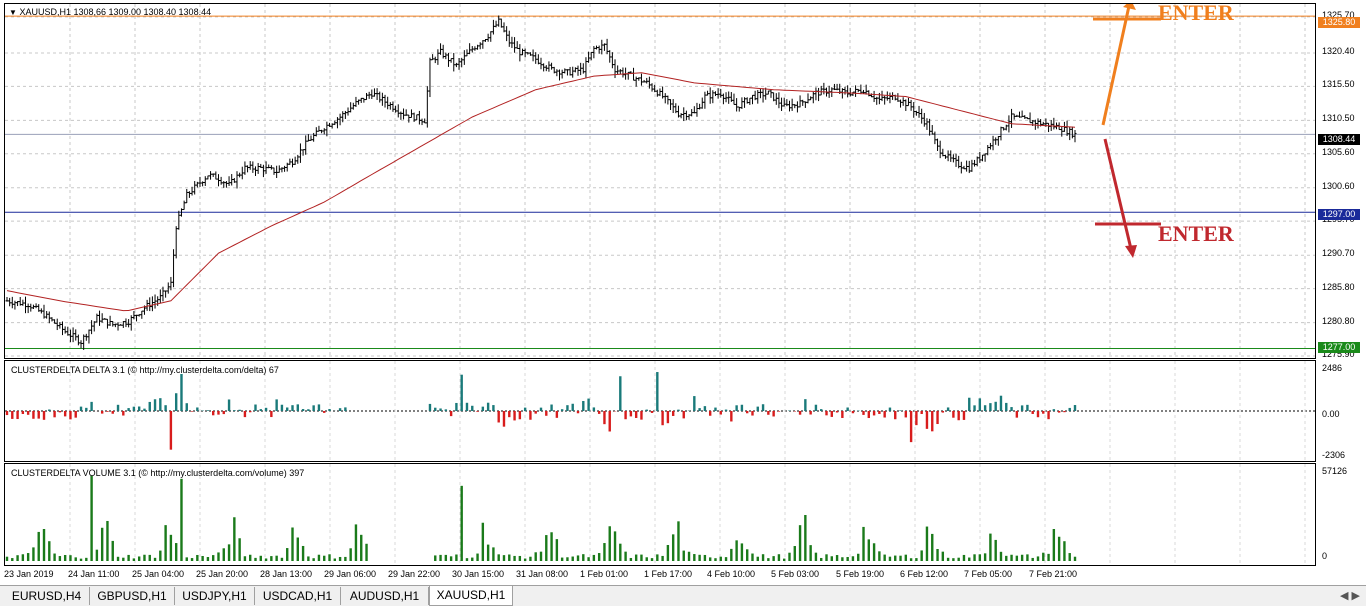  Describe the element at coordinates (385, 596) in the screenshot. I see `tab-audusd-h1: AUDUSD,H1` at that location.